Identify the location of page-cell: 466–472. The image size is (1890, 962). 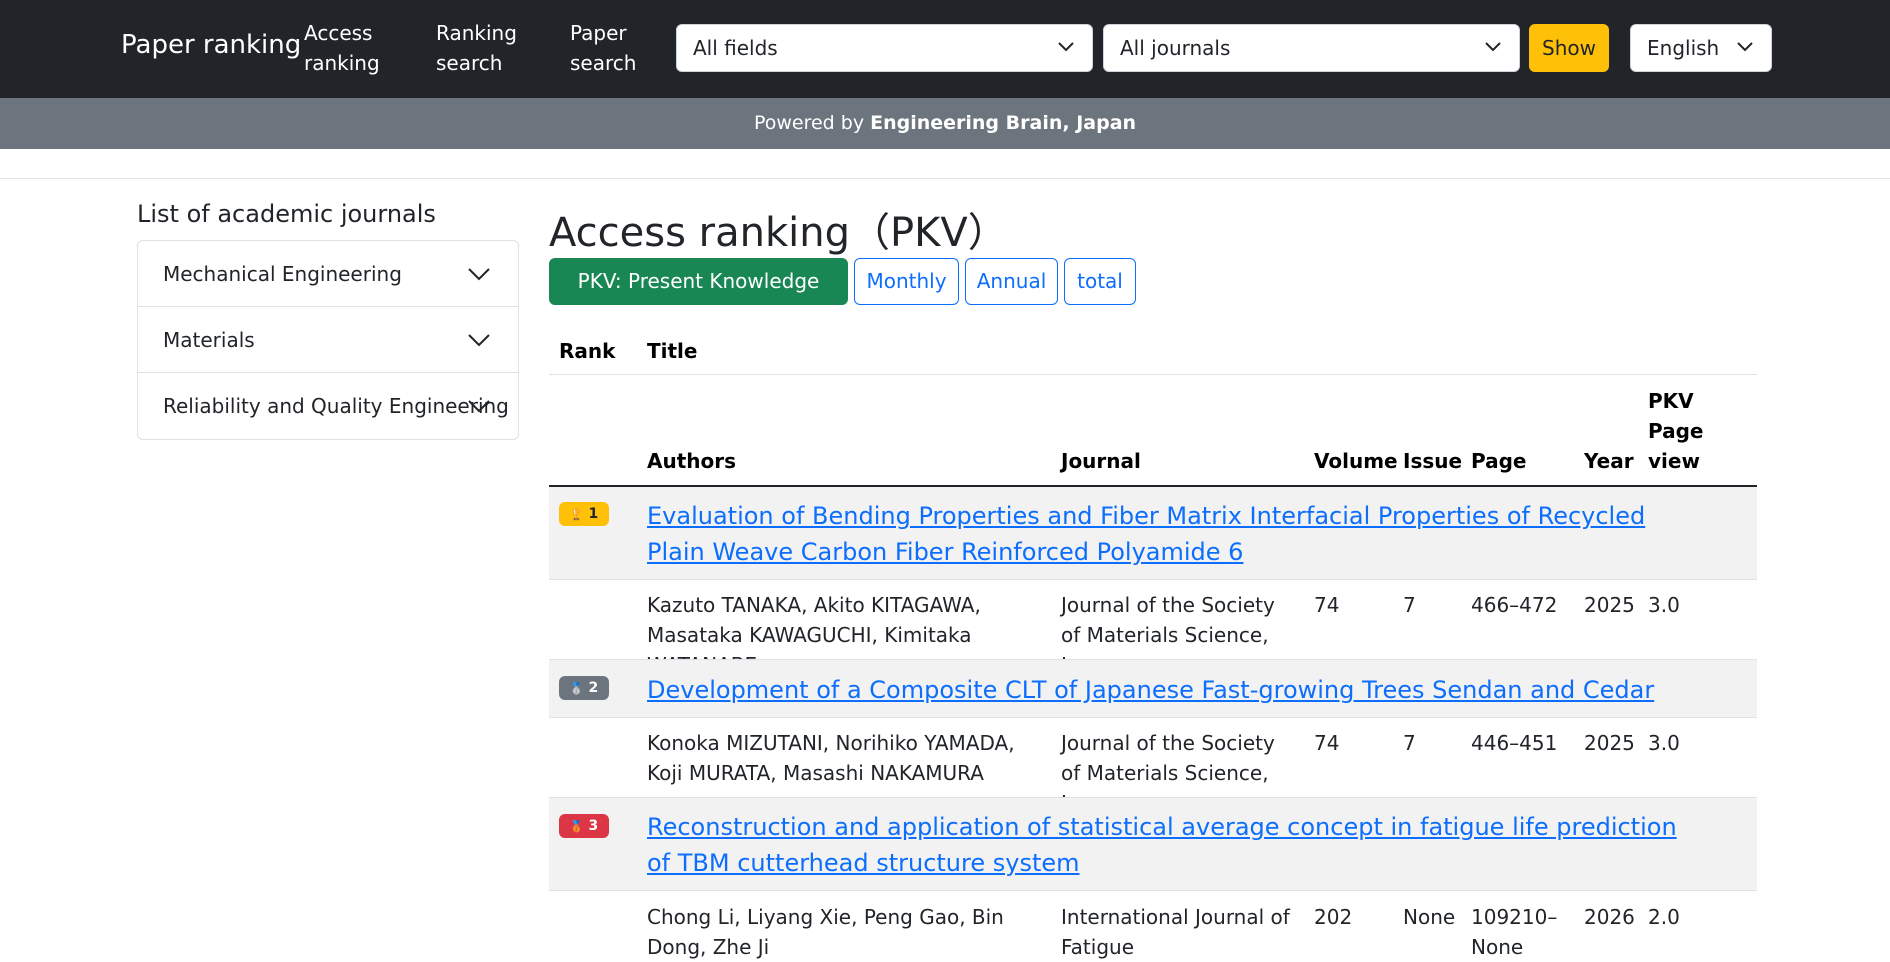
(1514, 605).